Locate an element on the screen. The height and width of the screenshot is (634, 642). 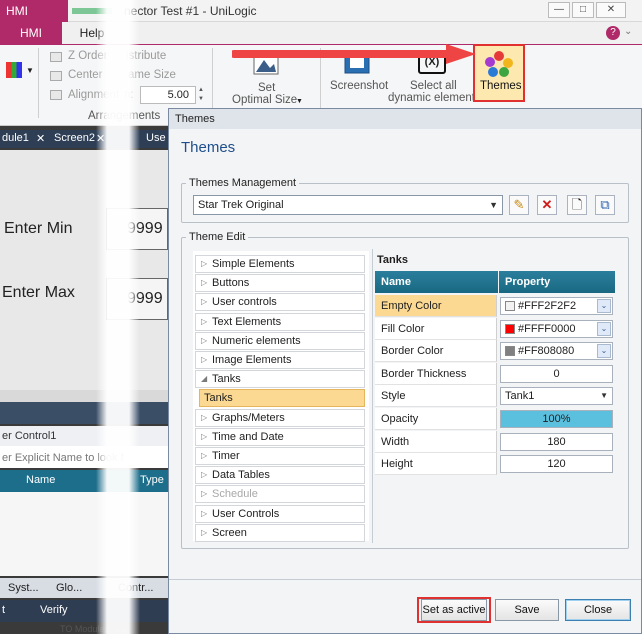
column-name-header: Name is located at coordinates (436, 282).